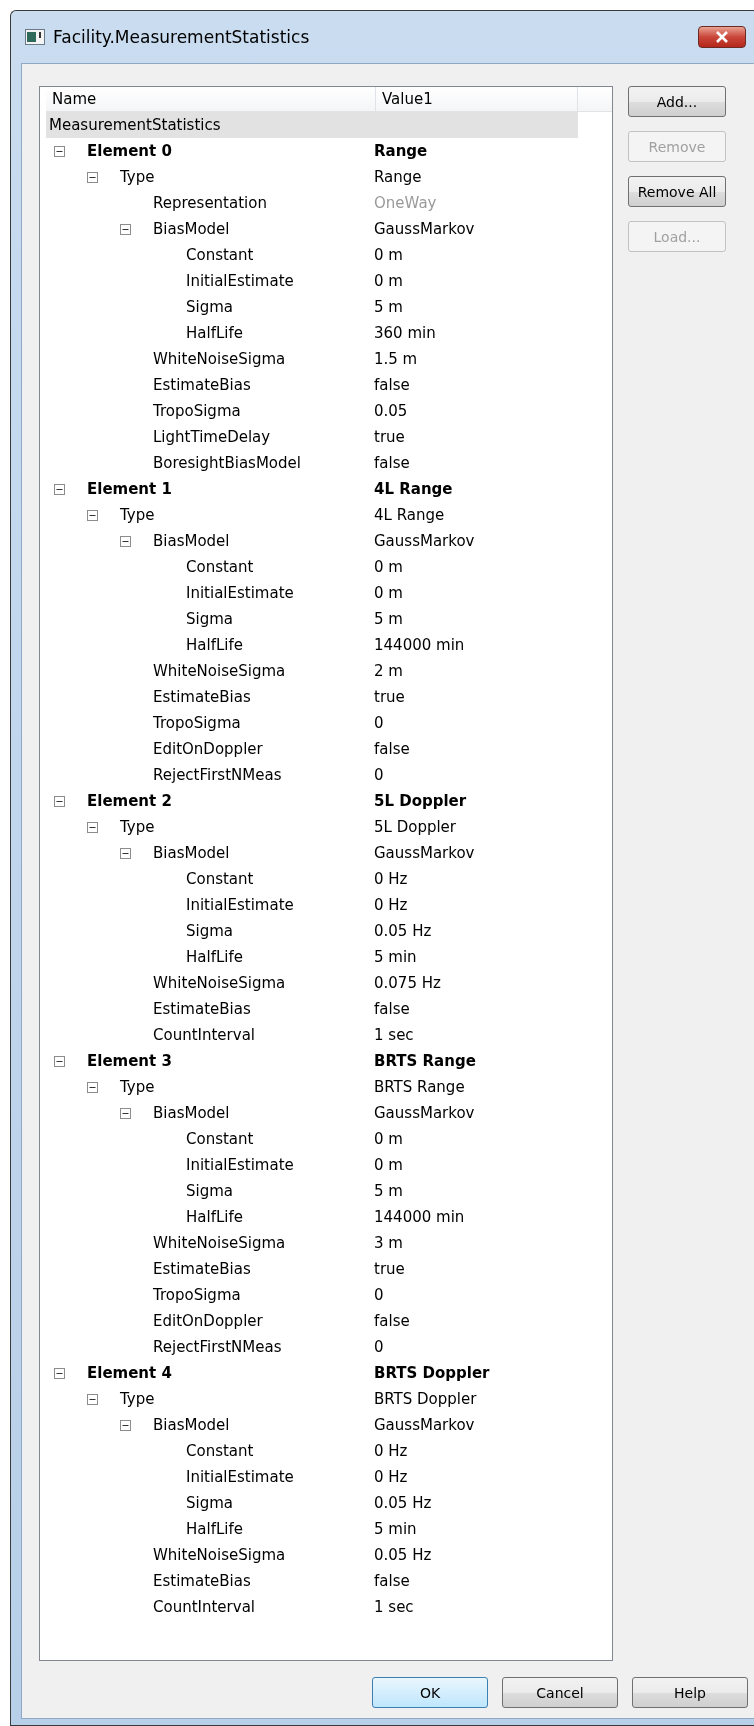  I want to click on node-value: BRTS Doppler, so click(425, 1399).